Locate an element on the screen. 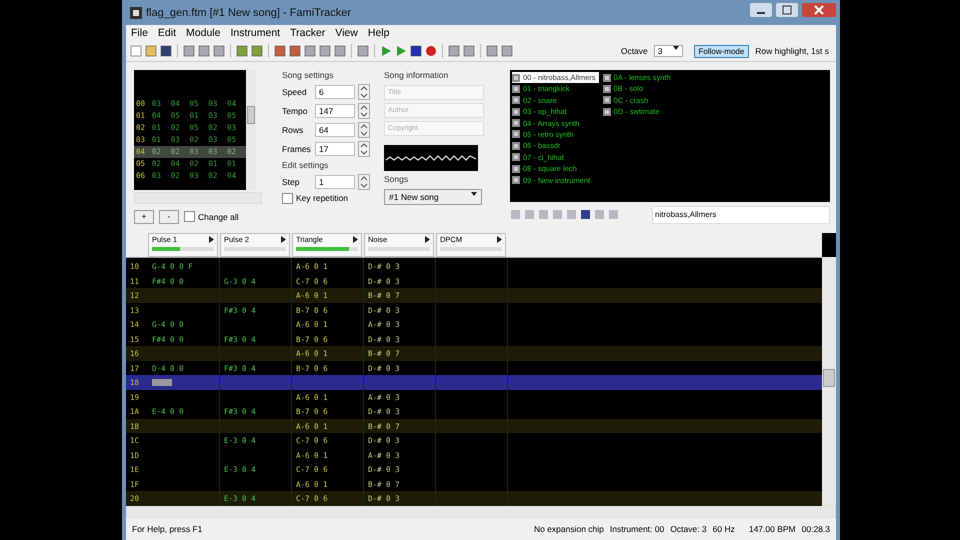  change-all-checkbox: Change all is located at coordinates (211, 216).